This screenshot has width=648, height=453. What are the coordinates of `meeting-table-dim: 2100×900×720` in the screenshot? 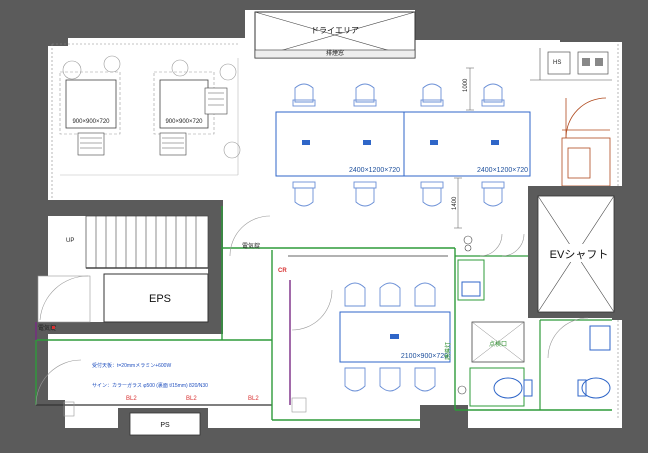 It's located at (424, 356).